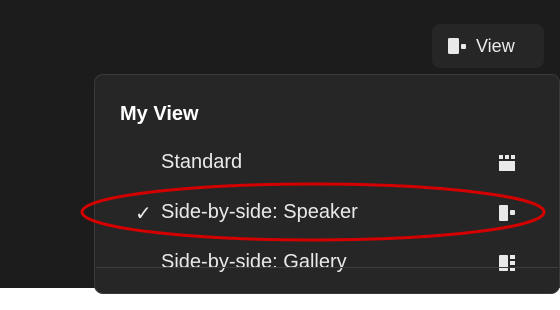 The image size is (560, 310). I want to click on side-by-side-gallery-icon, so click(507, 265).